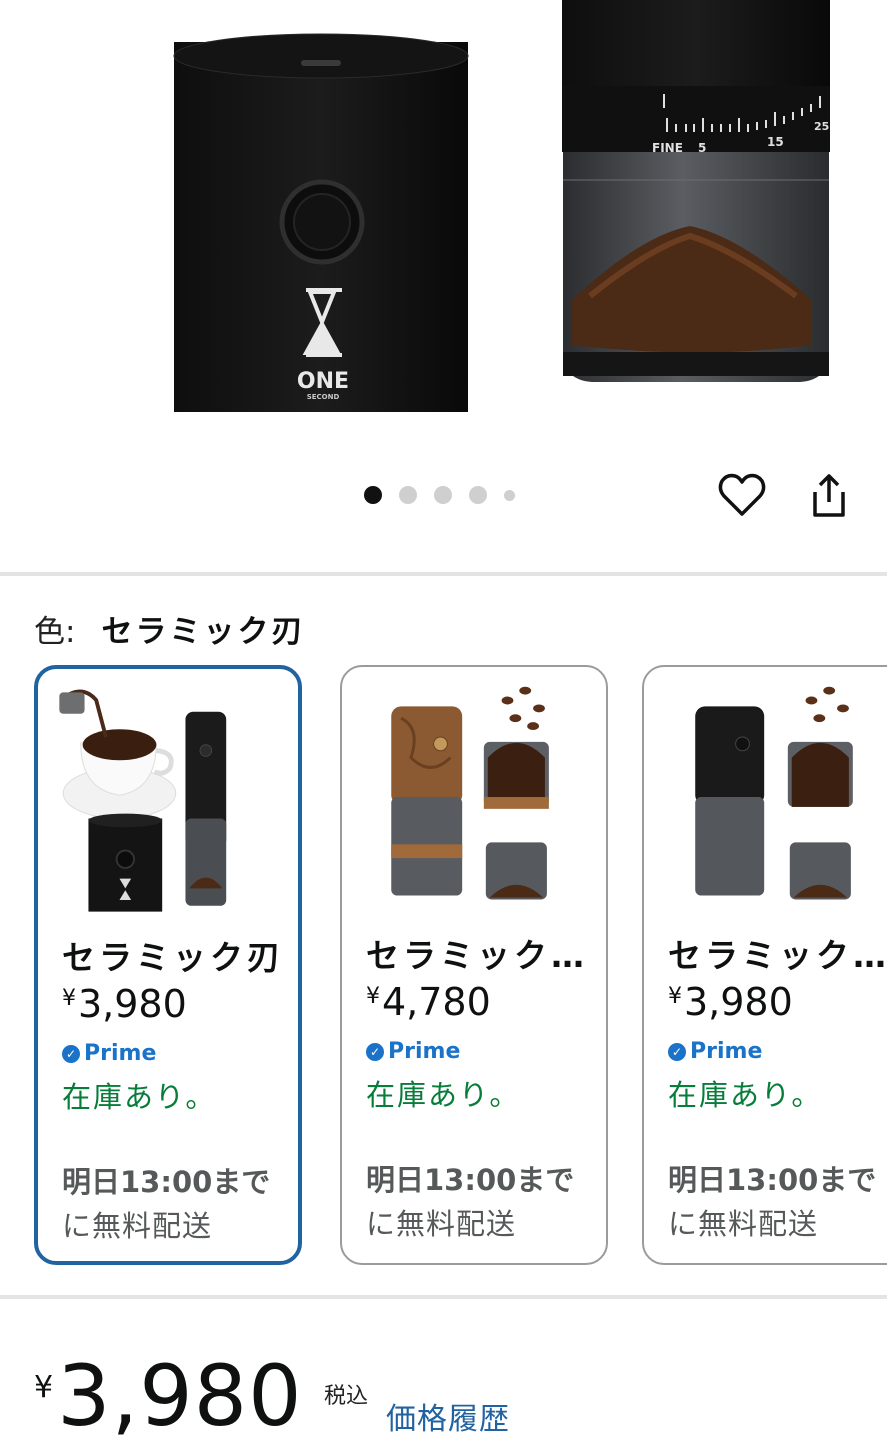 The image size is (887, 1445). Describe the element at coordinates (55, 632) in the screenshot. I see `color-label: 色:` at that location.